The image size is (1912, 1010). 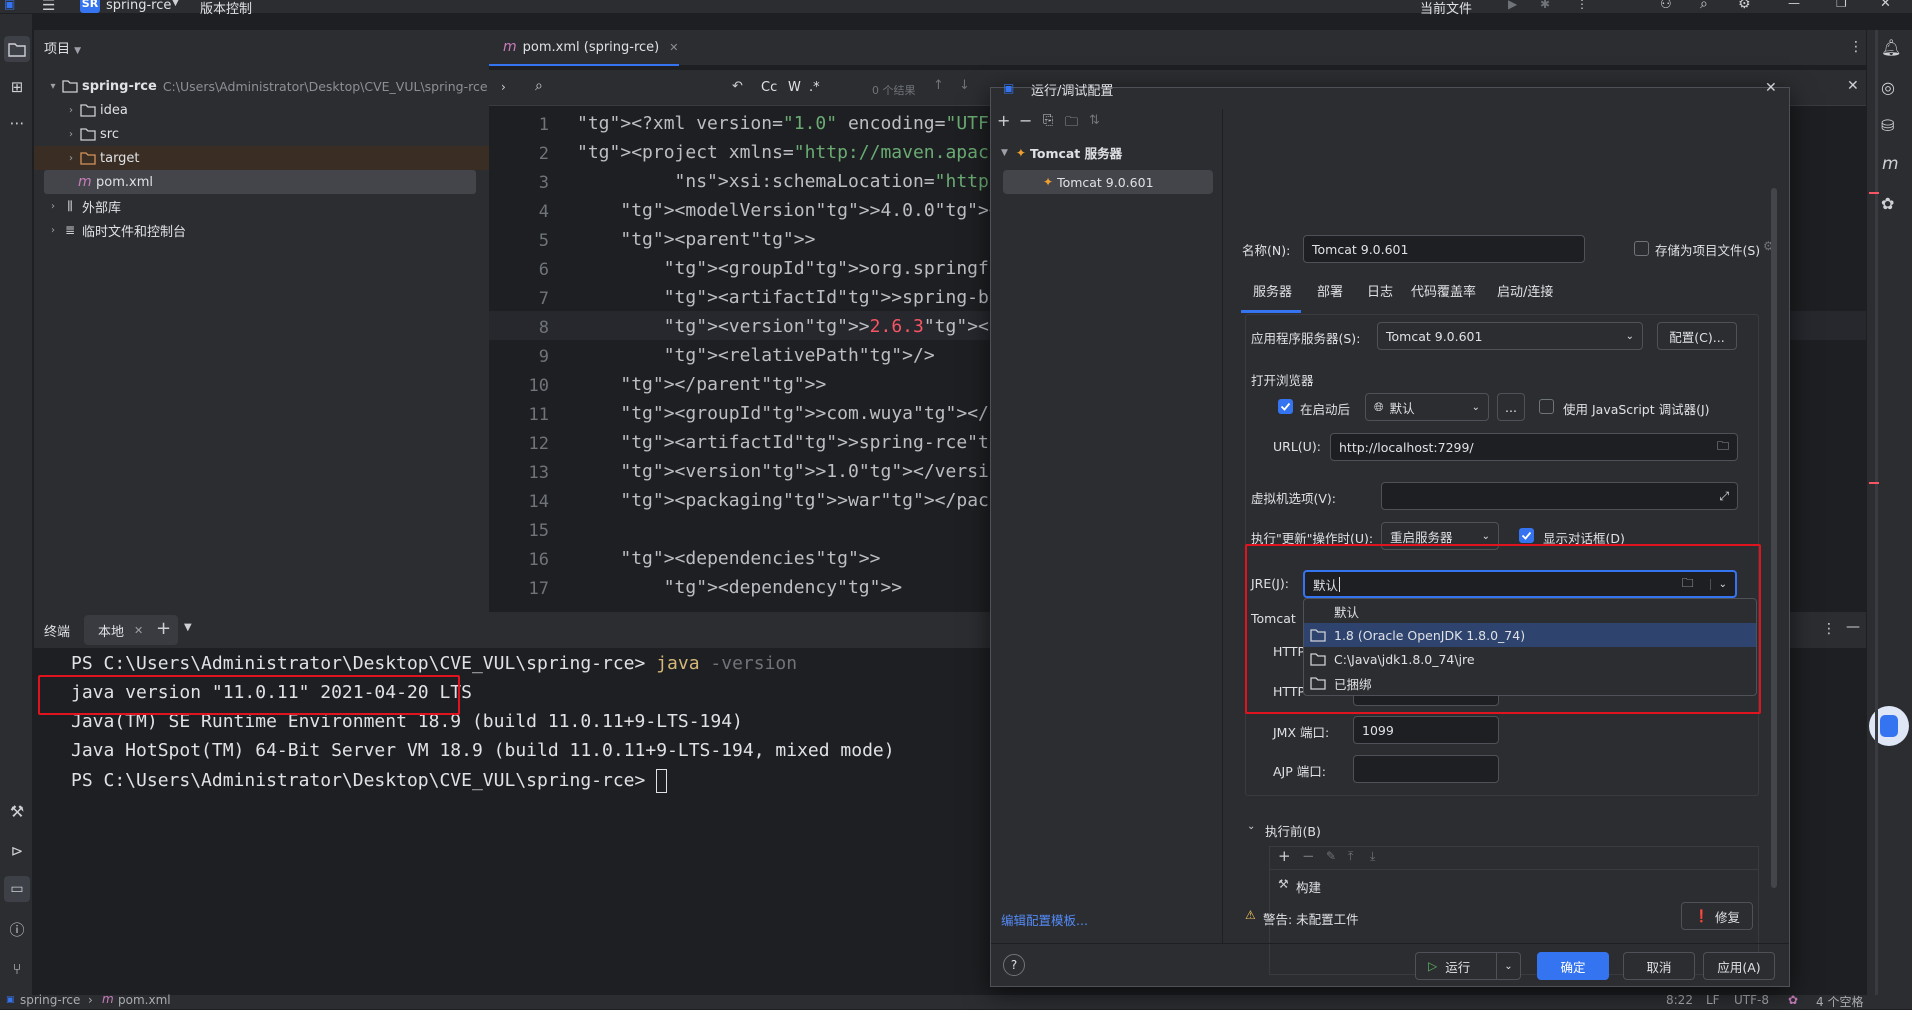 What do you see at coordinates (1546, 406) in the screenshot?
I see `js-debugger-checkbox` at bounding box center [1546, 406].